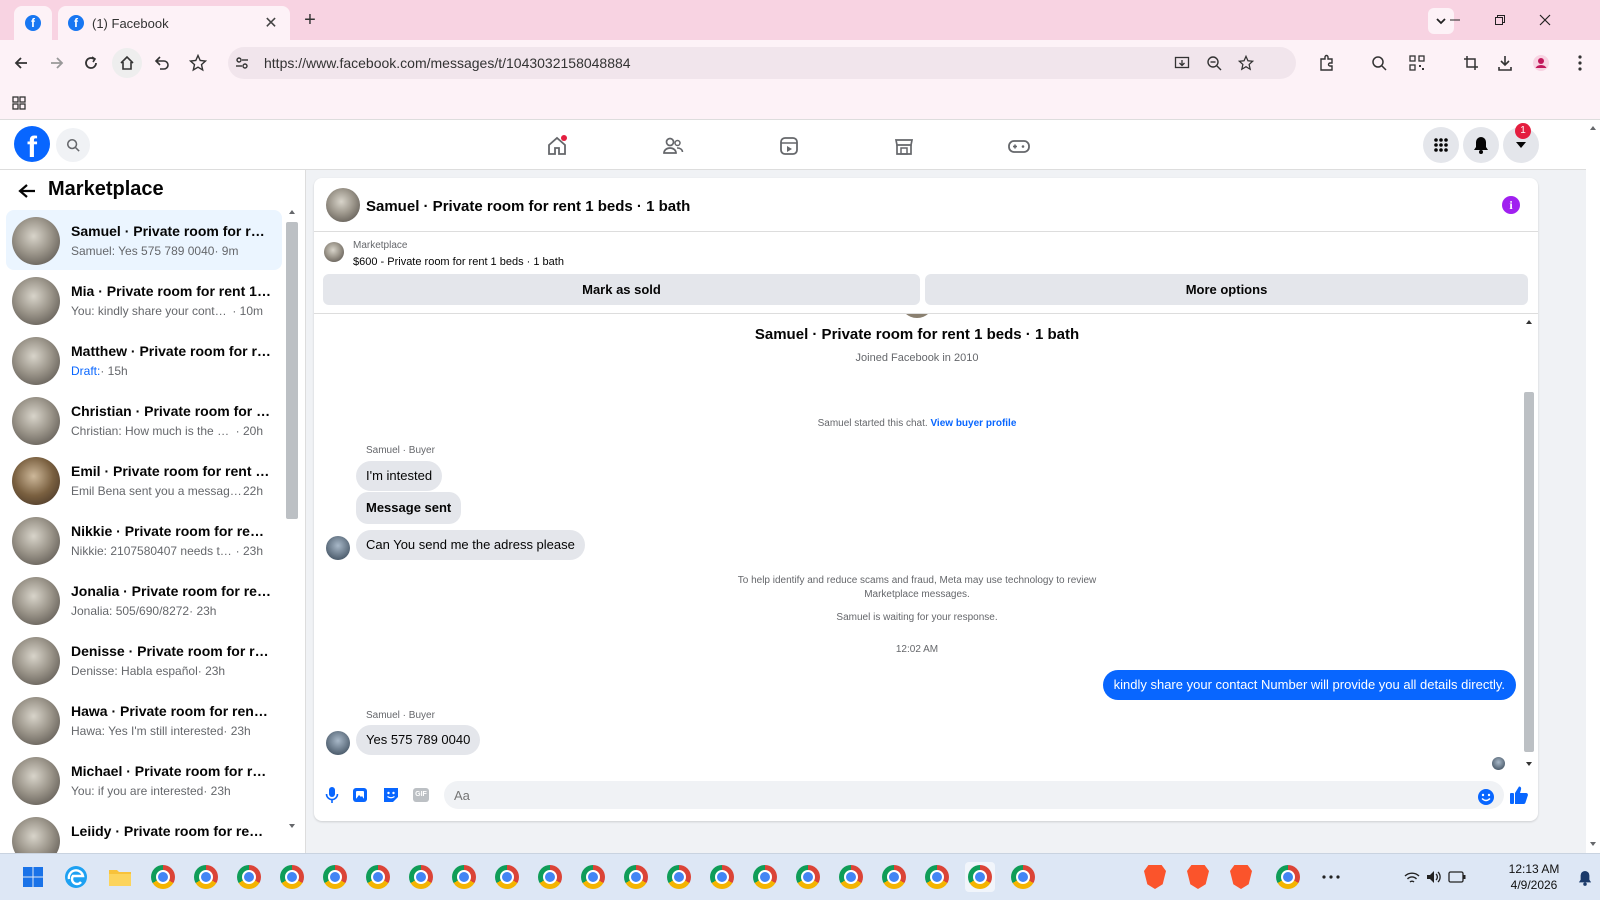  What do you see at coordinates (1331, 877) in the screenshot?
I see `taskbar-overflow-button` at bounding box center [1331, 877].